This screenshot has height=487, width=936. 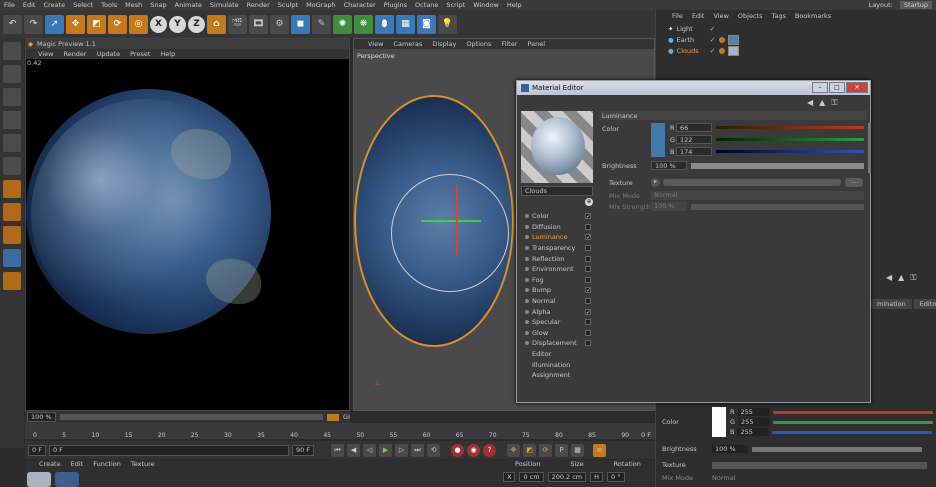 What do you see at coordinates (12, 97) in the screenshot?
I see `texture-mode-icon` at bounding box center [12, 97].